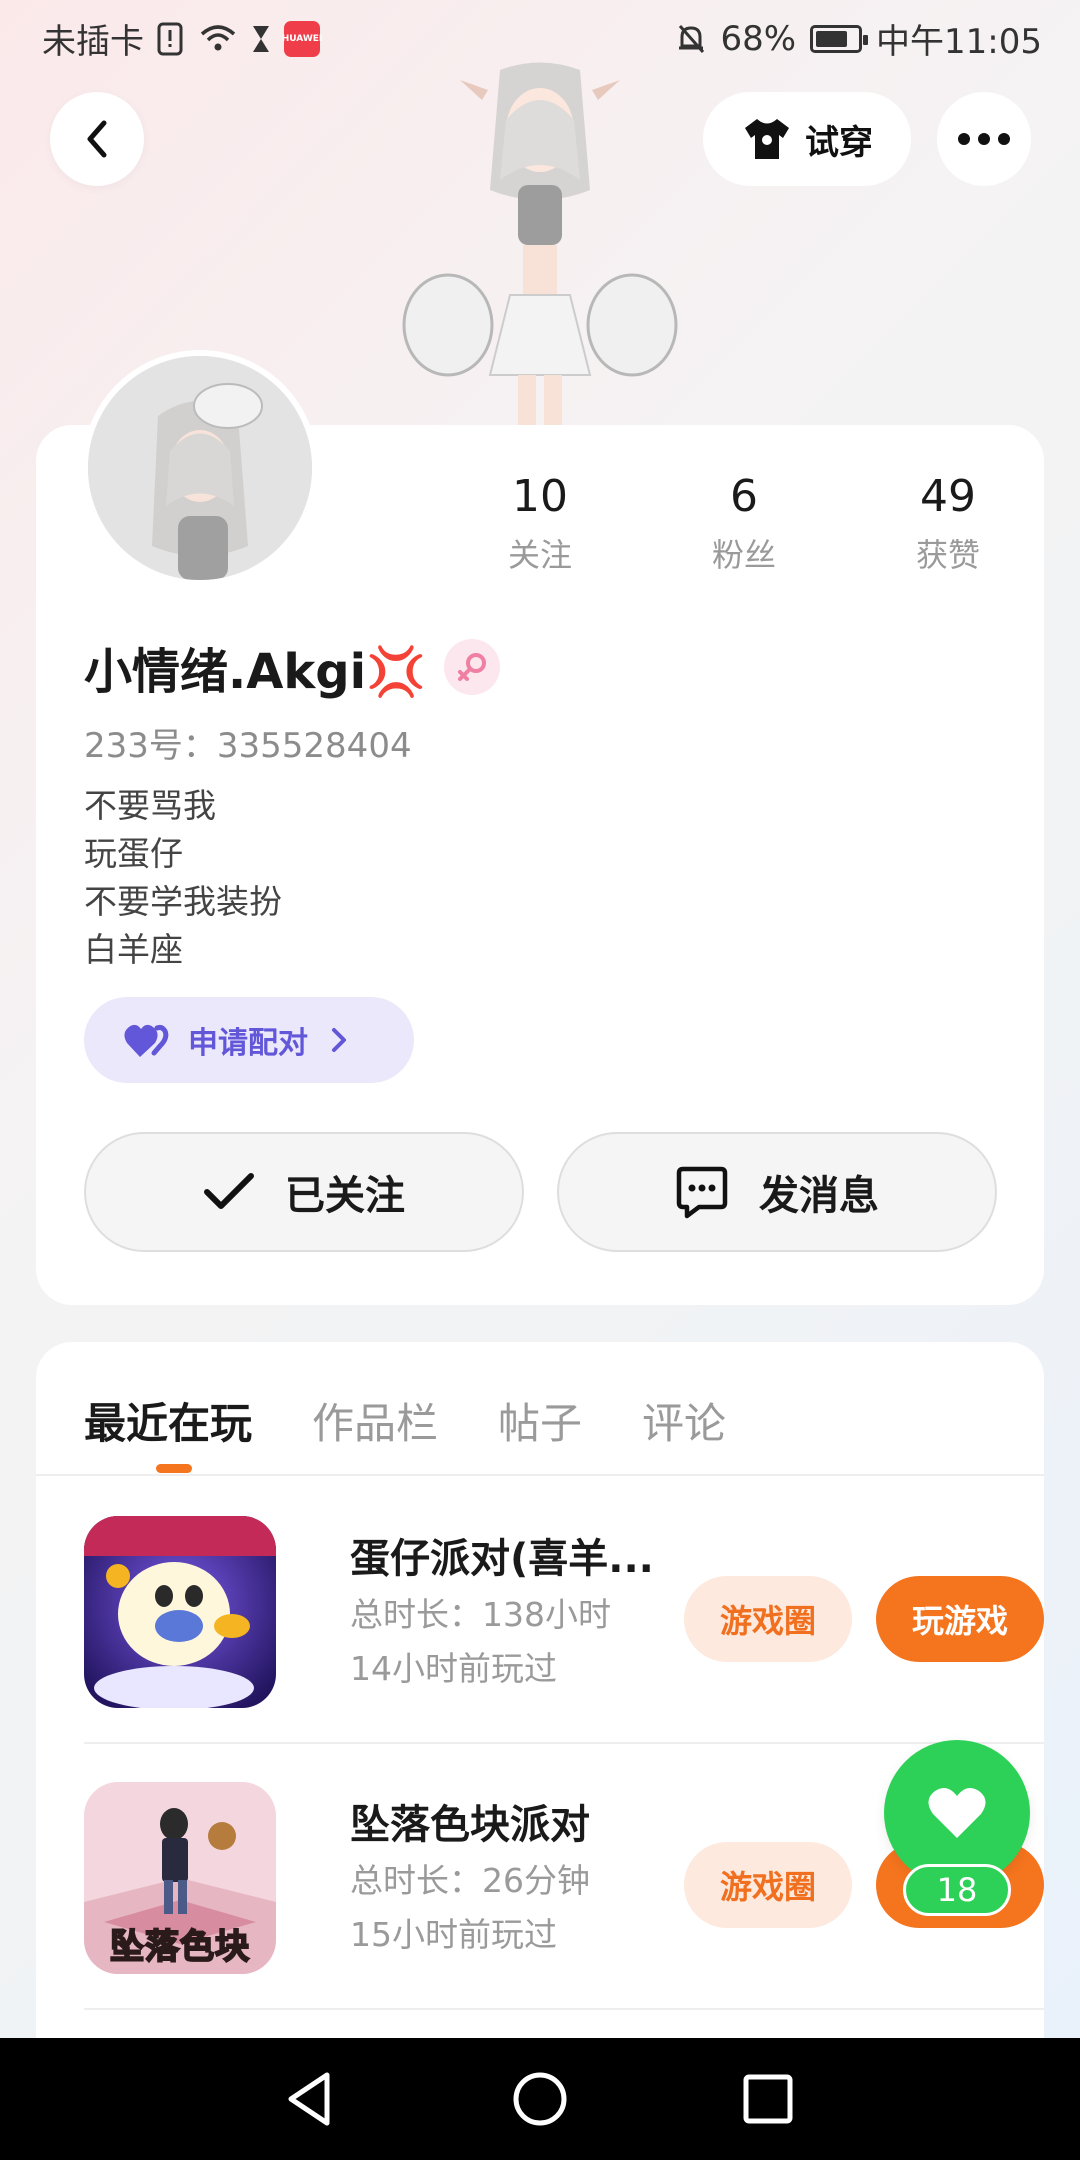 This screenshot has width=1080, height=2160. What do you see at coordinates (339, 1040) in the screenshot?
I see `chevron-right-icon` at bounding box center [339, 1040].